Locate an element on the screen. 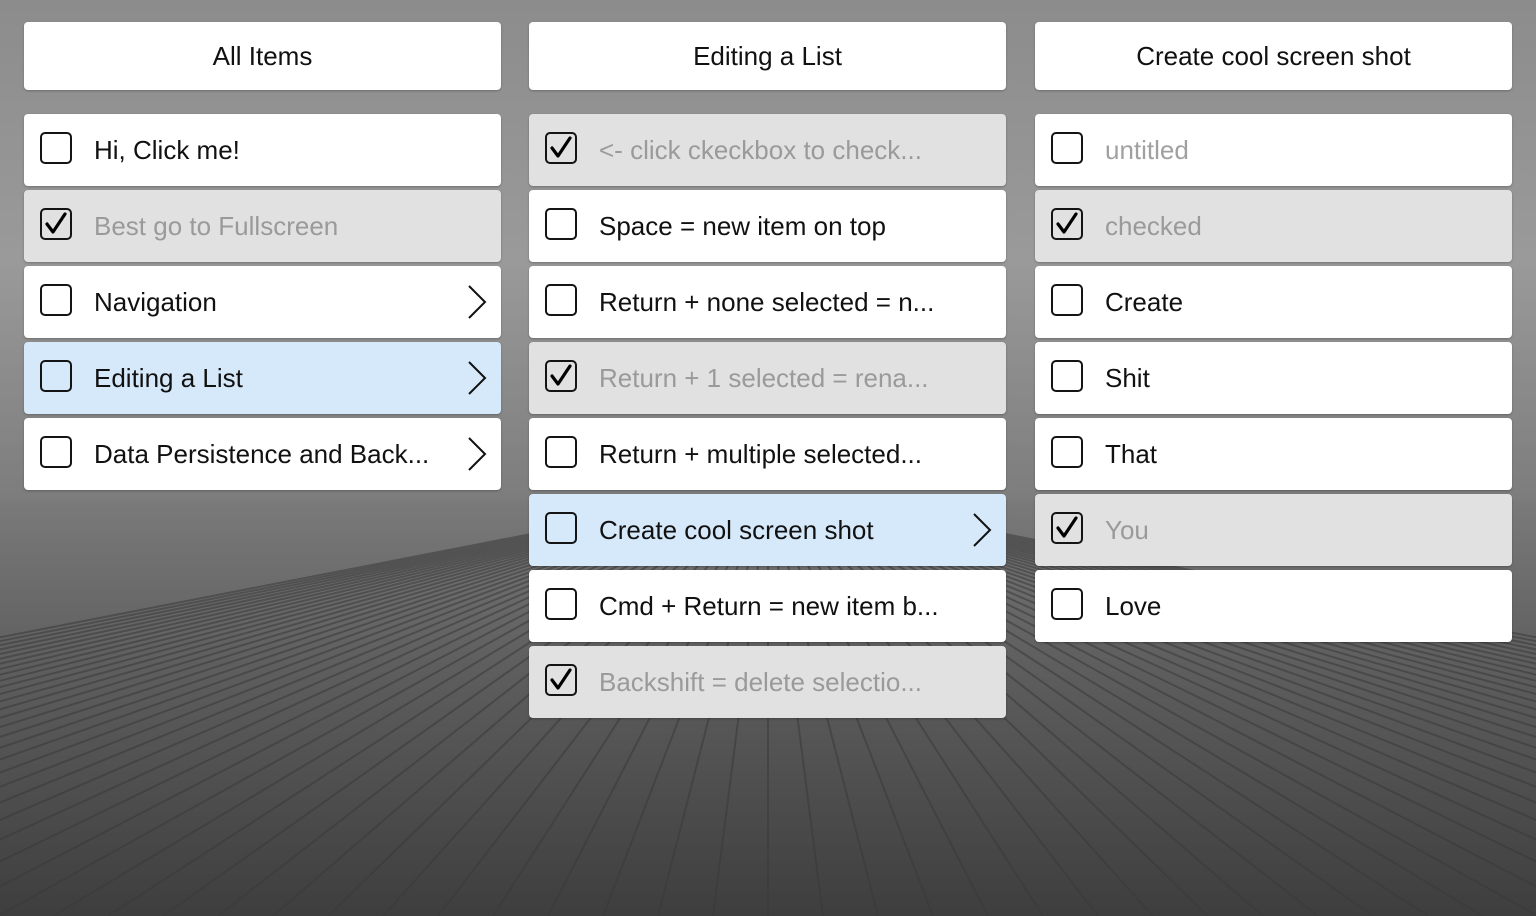  list-item-label: Create is located at coordinates (1278, 302).